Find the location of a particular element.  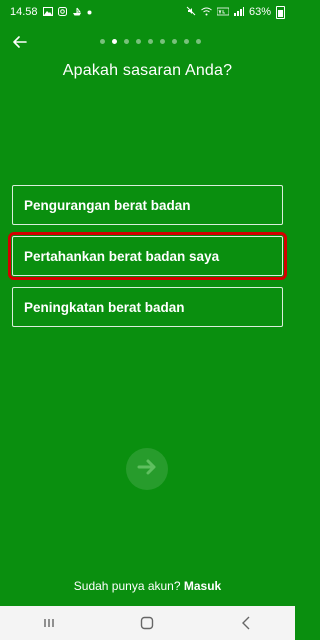

login-prompt: Sudah punya akun? Masuk is located at coordinates (147, 586).